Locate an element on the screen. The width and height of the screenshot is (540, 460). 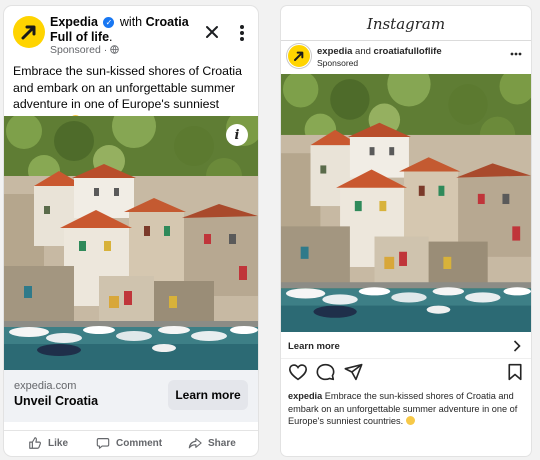
sponsored-text: Sponsored · is located at coordinates (79, 50).